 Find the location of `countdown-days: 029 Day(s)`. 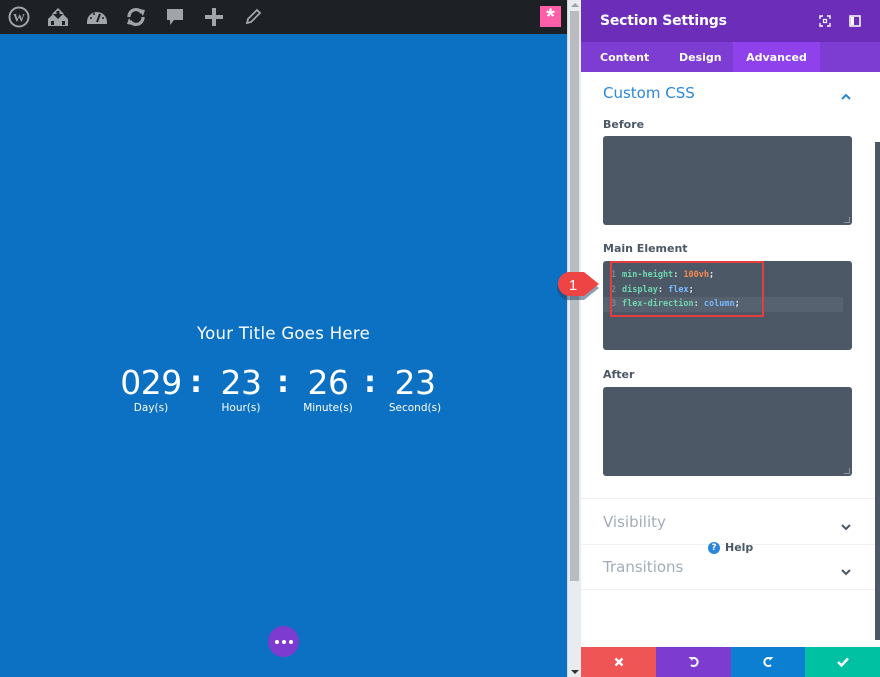

countdown-days: 029 Day(s) is located at coordinates (151, 389).